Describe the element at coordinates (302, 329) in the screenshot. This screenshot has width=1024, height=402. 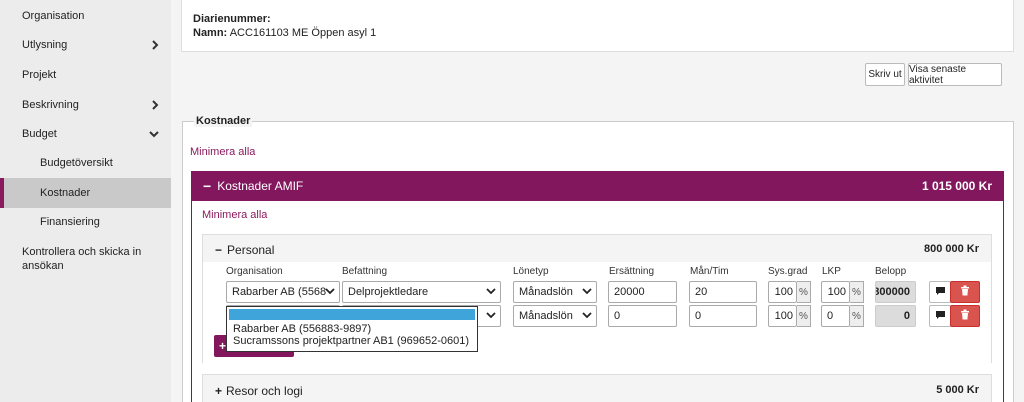
I see `dropdown-option: Rabarber AB (556883-9897)` at that location.